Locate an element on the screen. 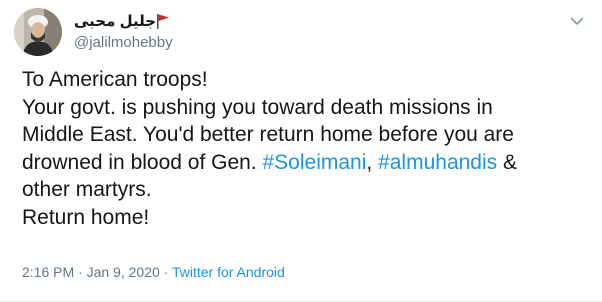 This screenshot has width=602, height=302. chevron-down-icon is located at coordinates (577, 21).